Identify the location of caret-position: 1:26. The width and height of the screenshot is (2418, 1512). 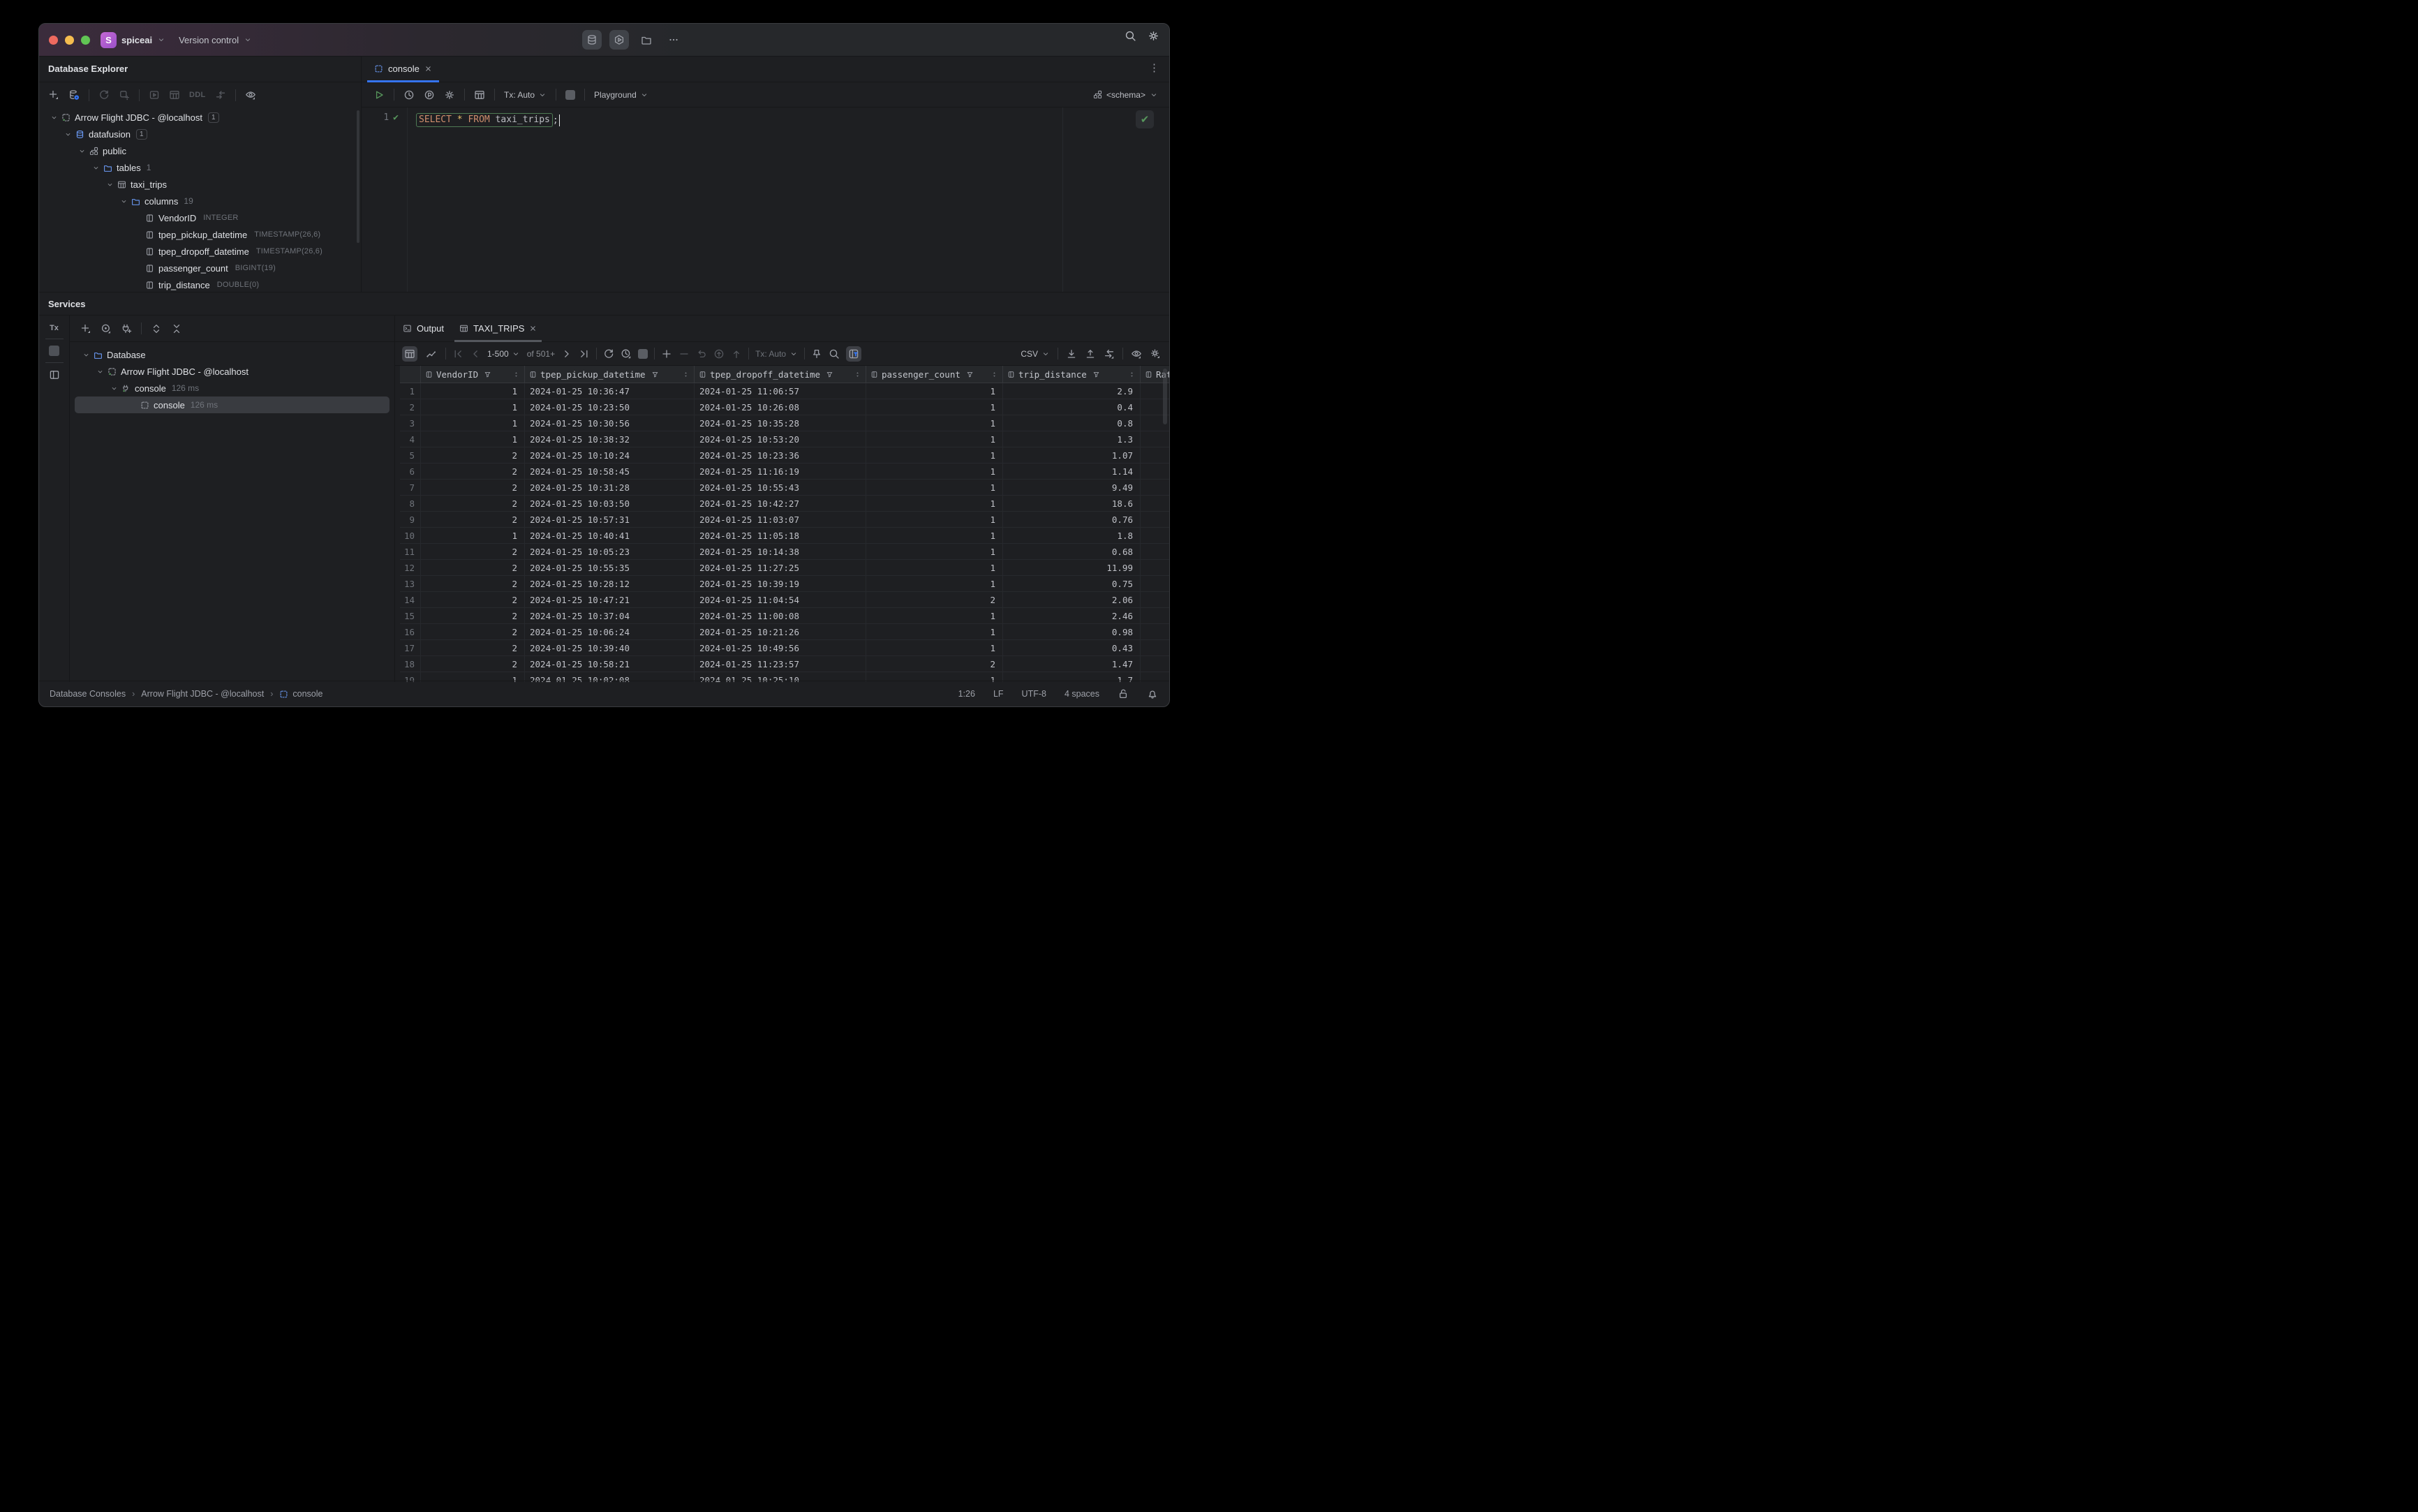
(966, 694).